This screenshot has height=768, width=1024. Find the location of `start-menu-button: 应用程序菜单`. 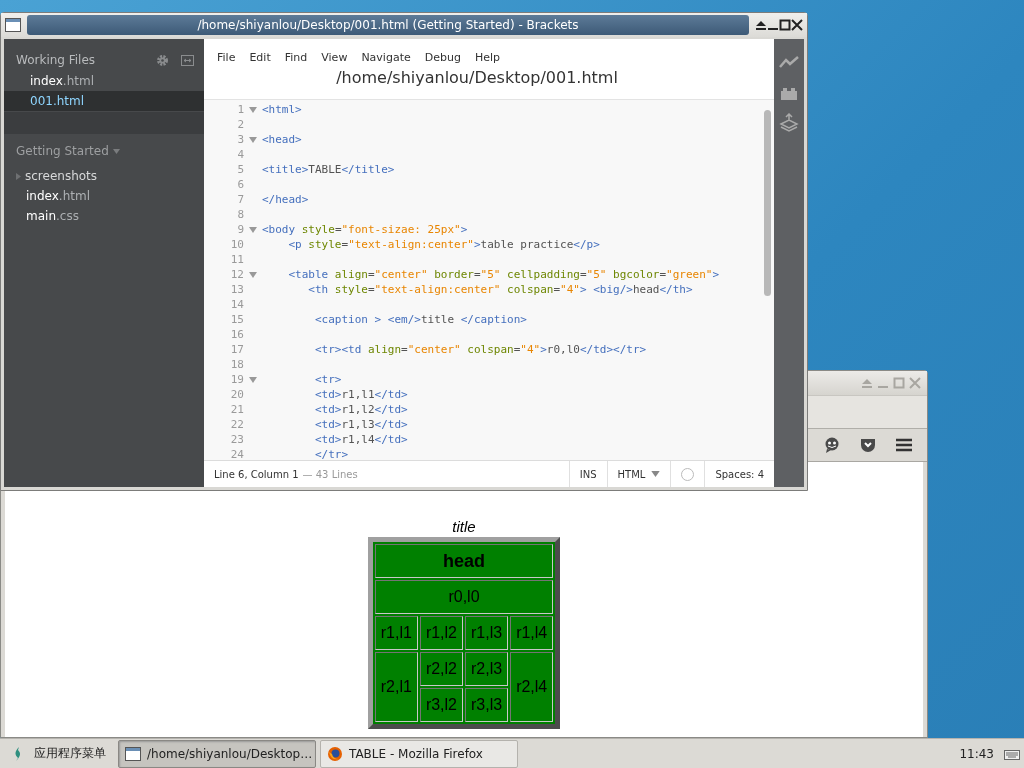

start-menu-button: 应用程序菜单 is located at coordinates (59, 753).